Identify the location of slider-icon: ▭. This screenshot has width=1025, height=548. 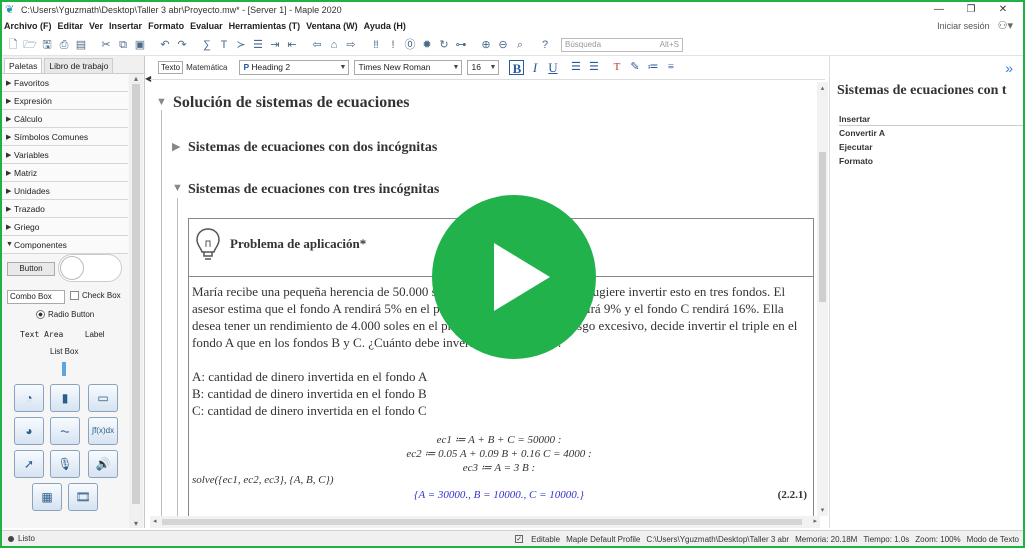
(103, 398).